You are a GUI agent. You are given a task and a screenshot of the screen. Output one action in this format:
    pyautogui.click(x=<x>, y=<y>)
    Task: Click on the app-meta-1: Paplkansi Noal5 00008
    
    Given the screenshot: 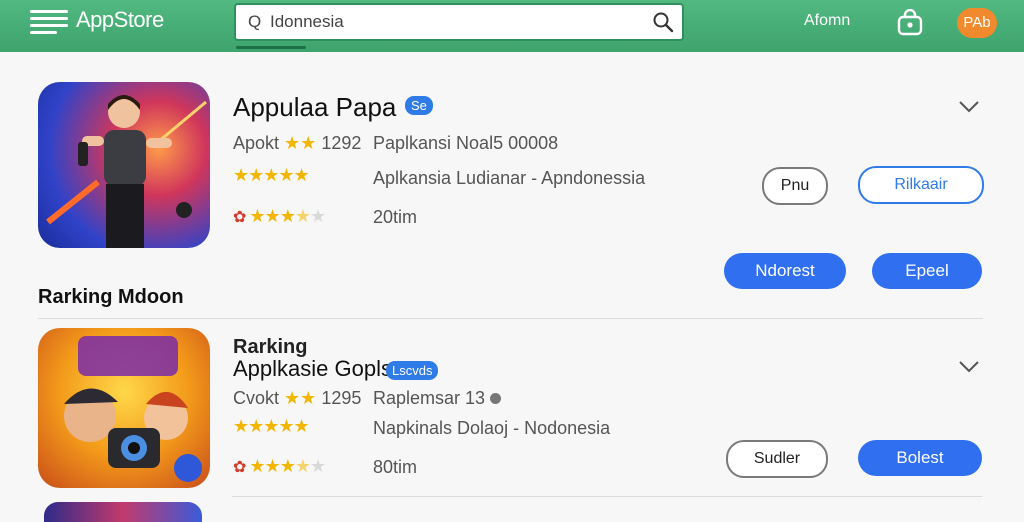 What is the action you would take?
    pyautogui.click(x=466, y=143)
    